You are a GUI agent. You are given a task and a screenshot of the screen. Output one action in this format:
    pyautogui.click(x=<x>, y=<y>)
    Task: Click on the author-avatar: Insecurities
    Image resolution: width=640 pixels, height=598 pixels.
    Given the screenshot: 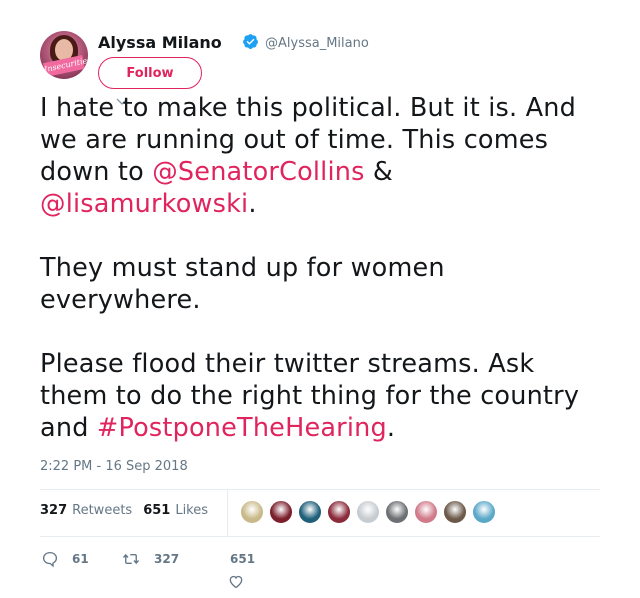 What is the action you would take?
    pyautogui.click(x=64, y=55)
    